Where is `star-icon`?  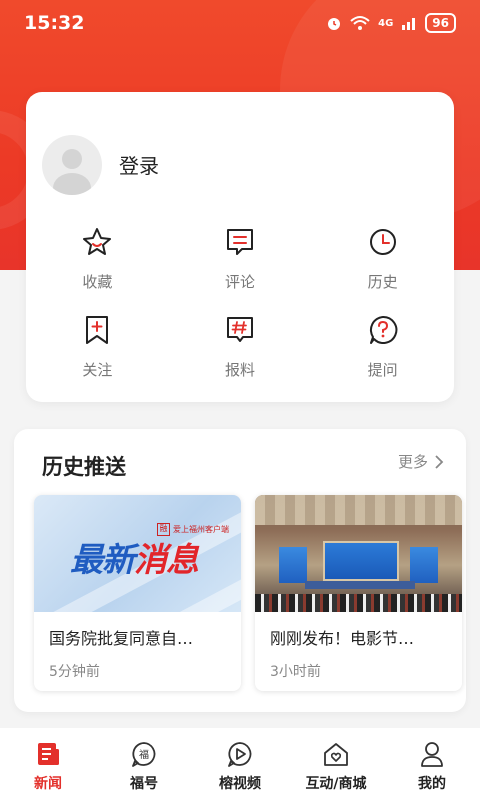 star-icon is located at coordinates (97, 241).